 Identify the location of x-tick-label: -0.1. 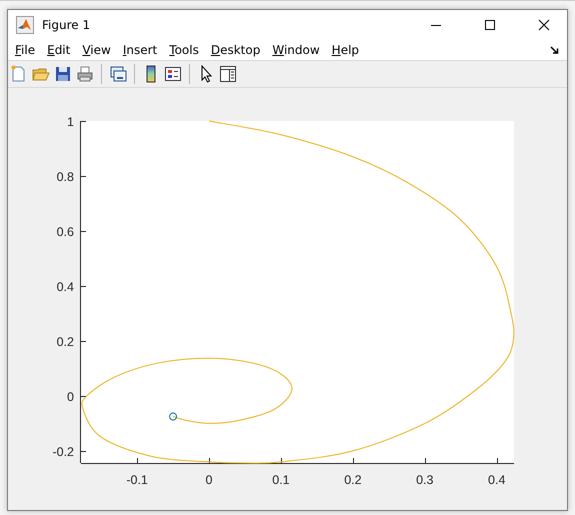
(137, 480).